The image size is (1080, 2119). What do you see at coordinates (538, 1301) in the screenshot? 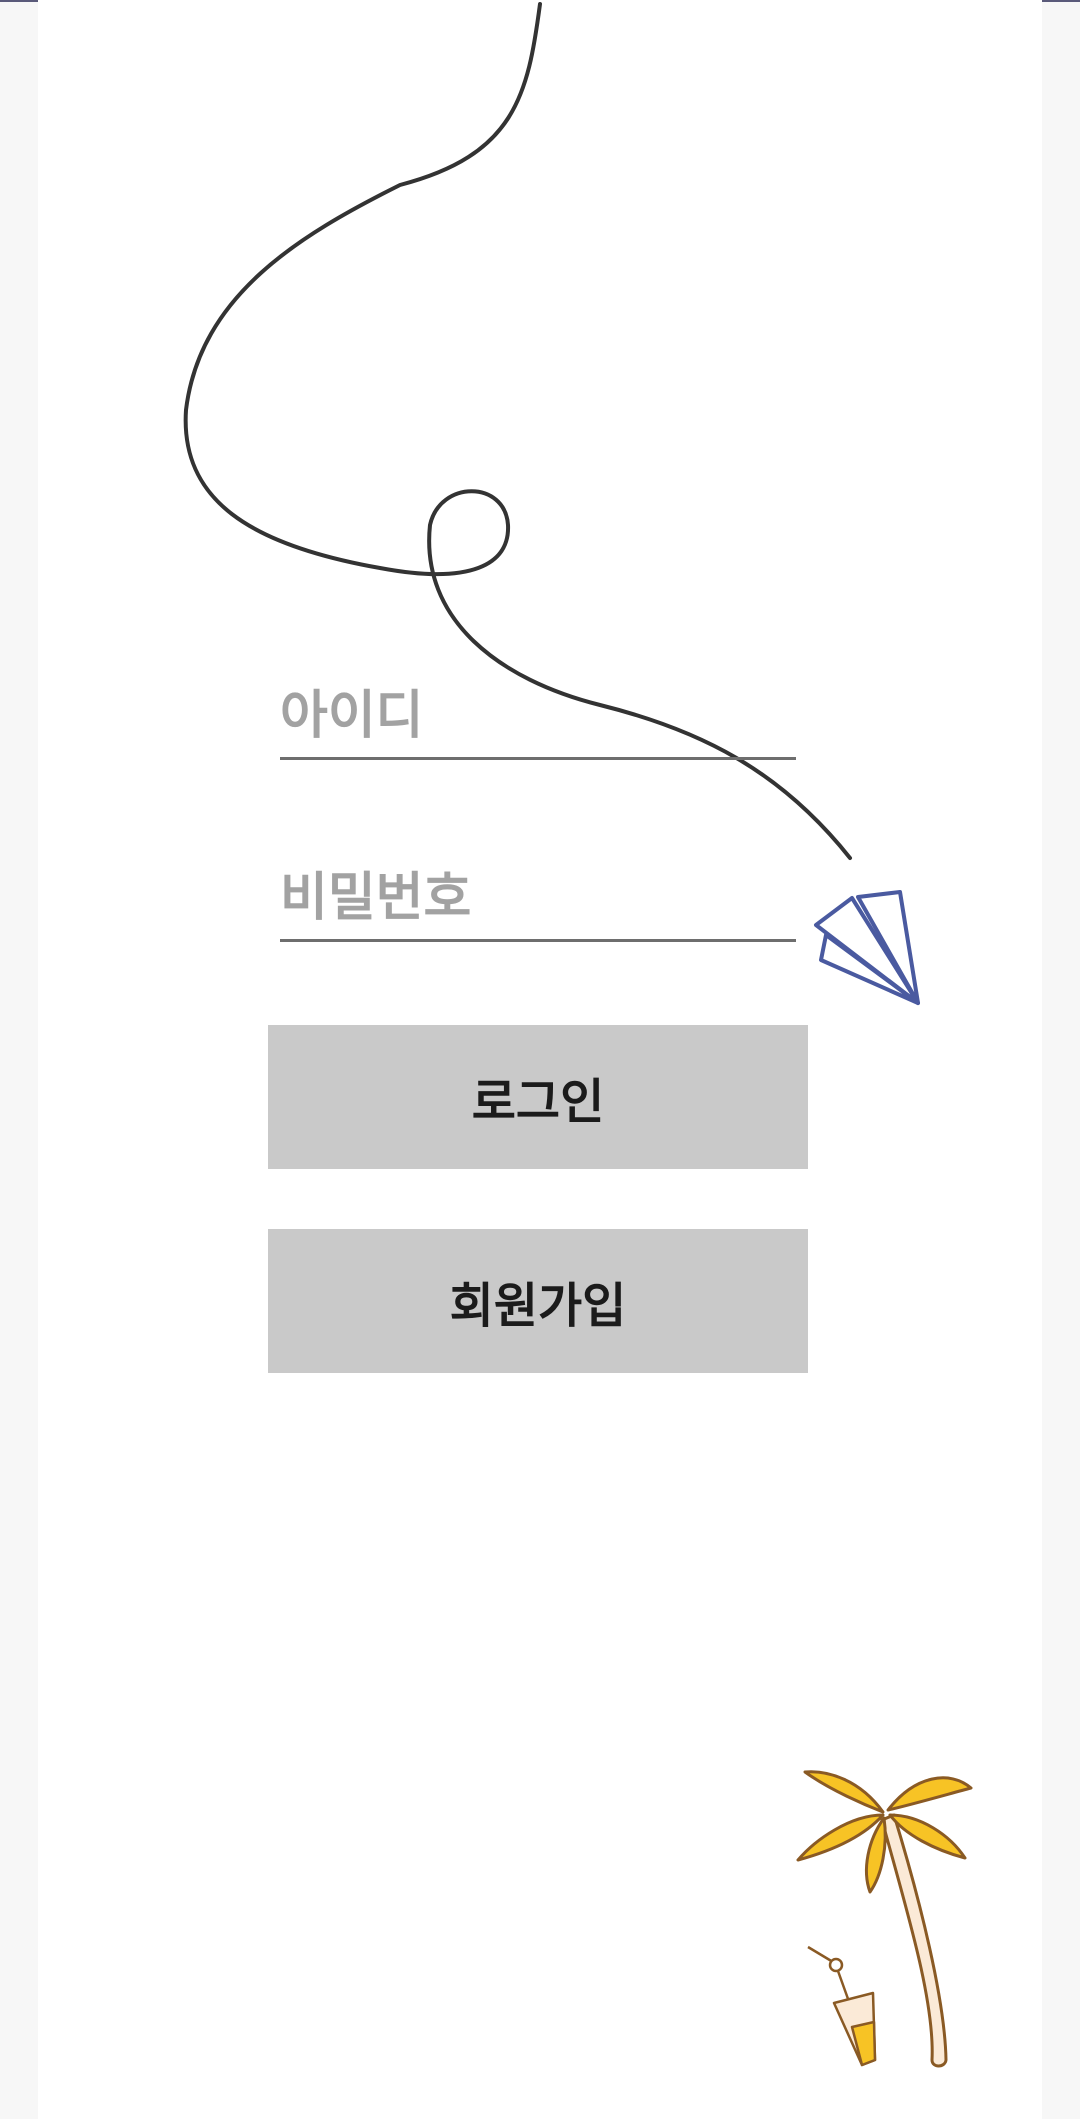
I see `signup-button: 회원가입` at bounding box center [538, 1301].